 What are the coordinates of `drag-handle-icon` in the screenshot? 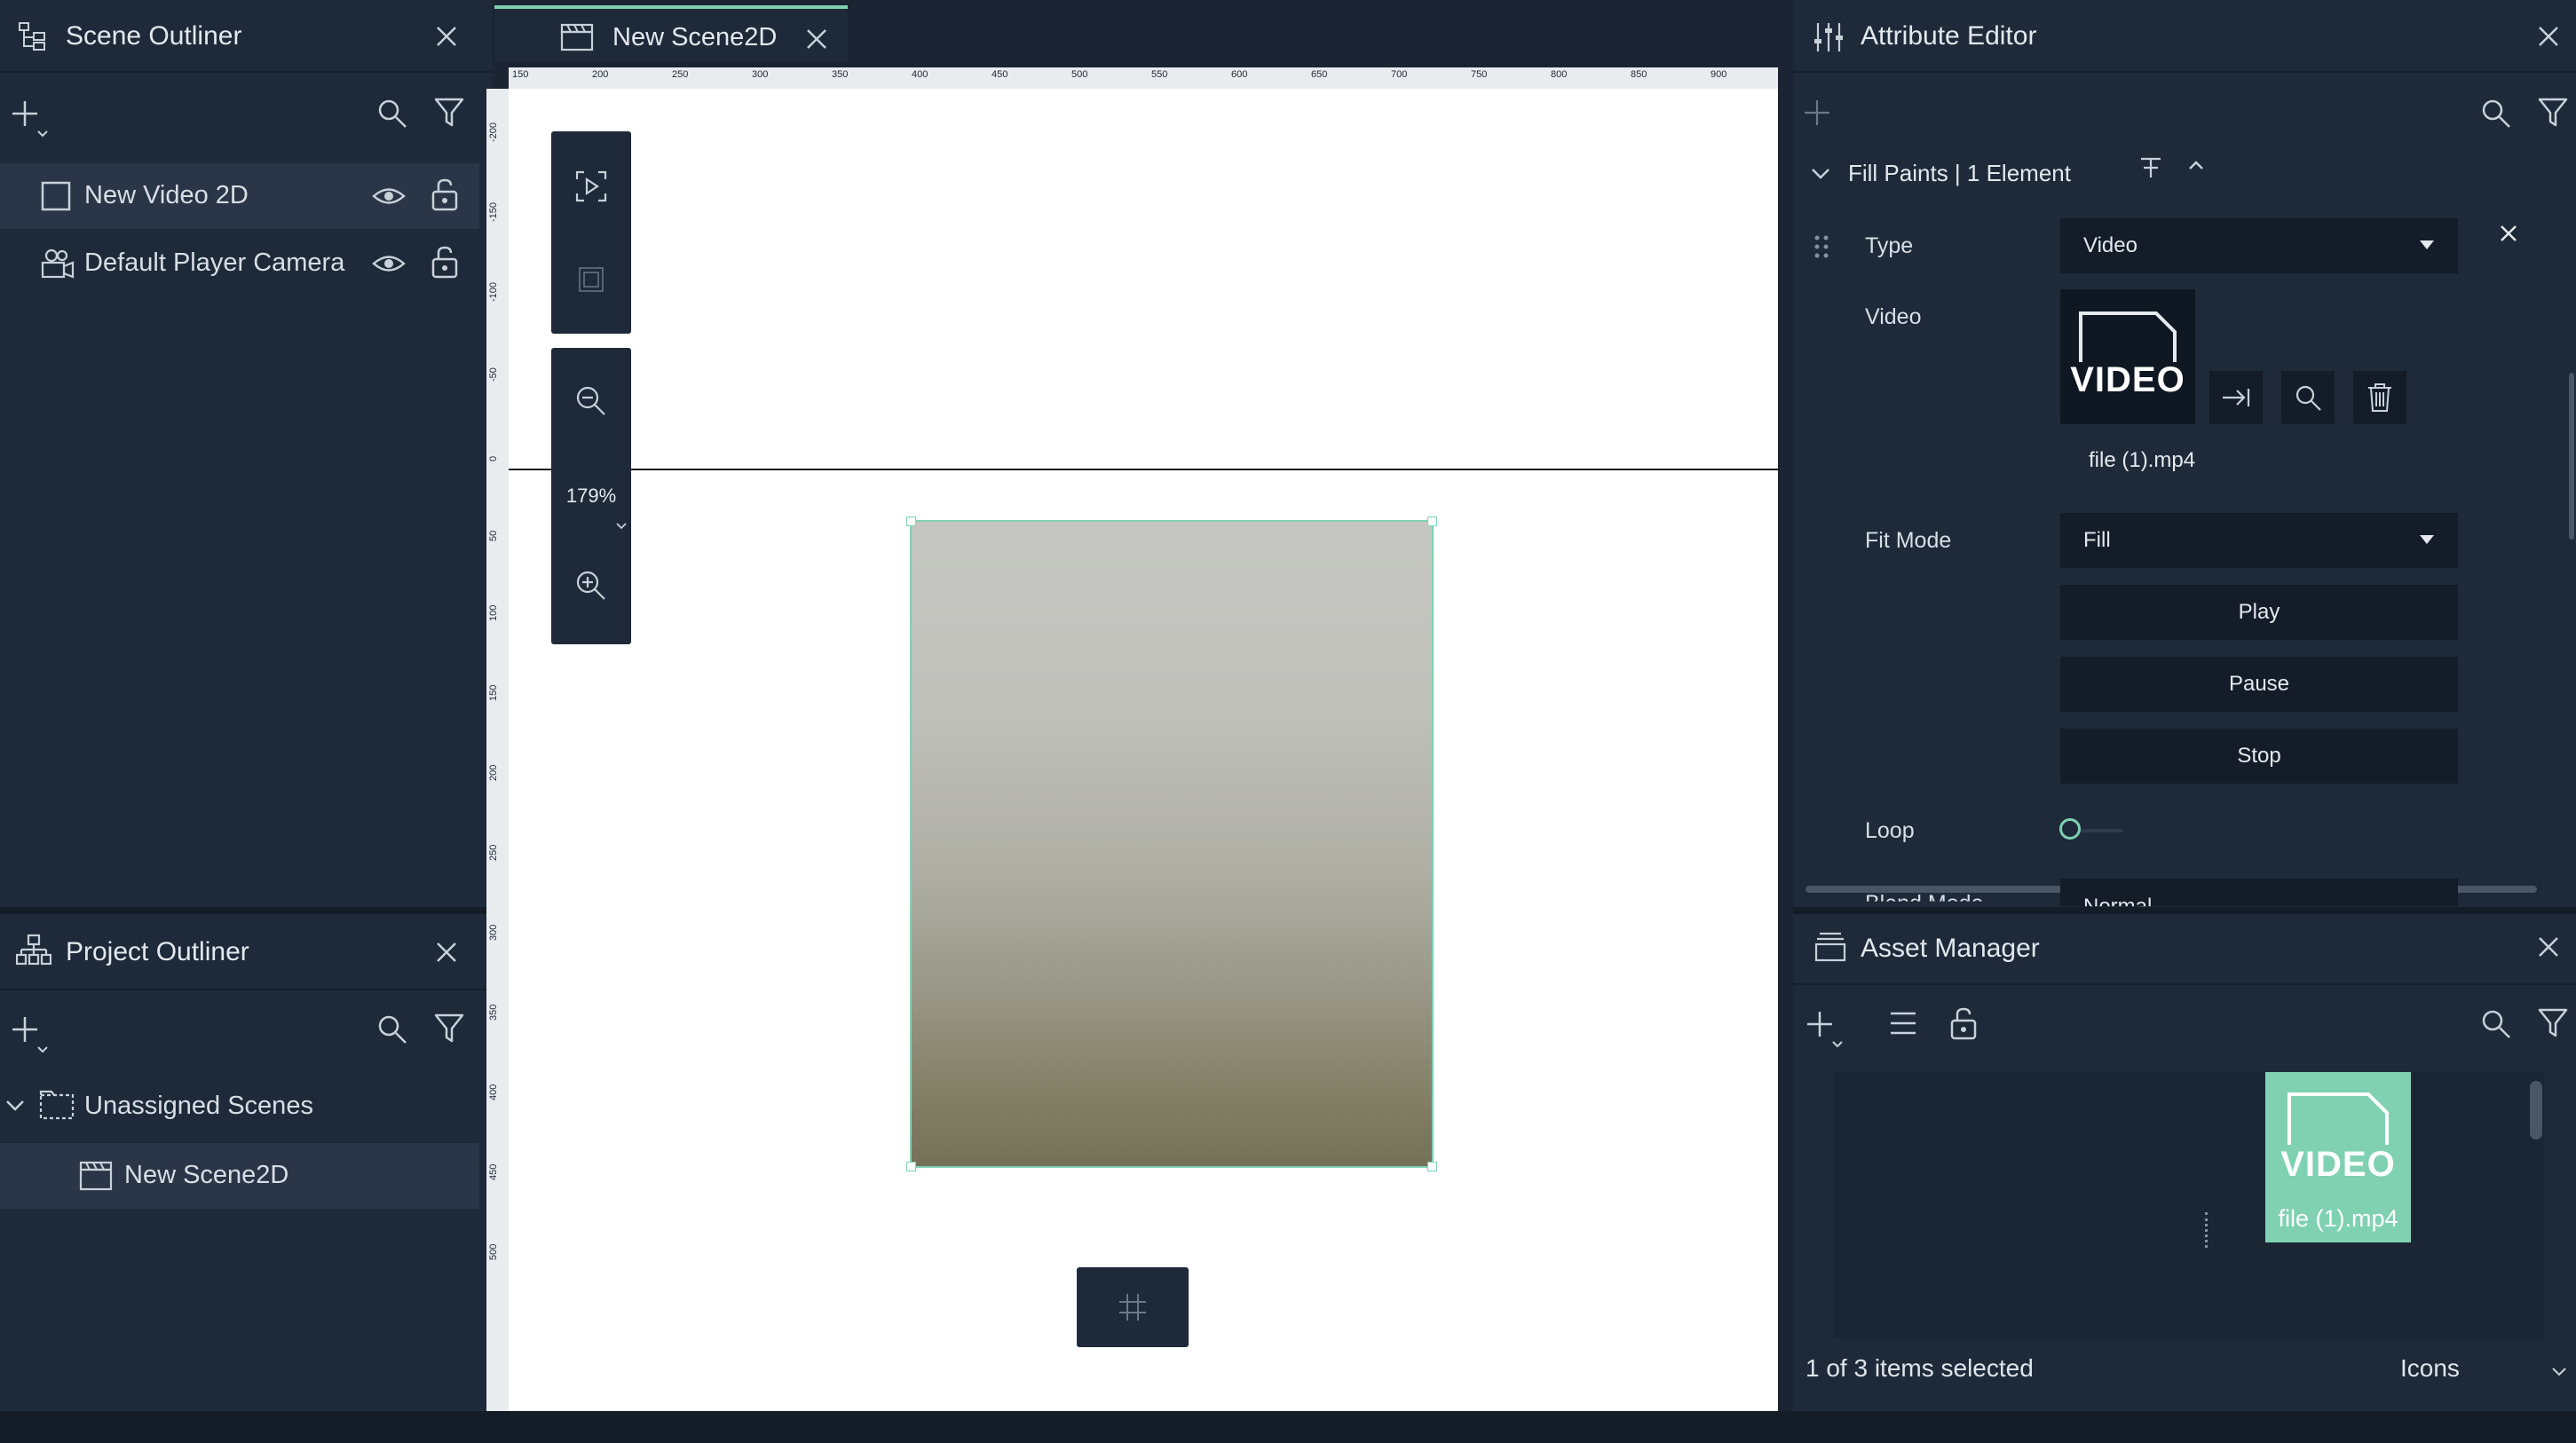 It's located at (1821, 246).